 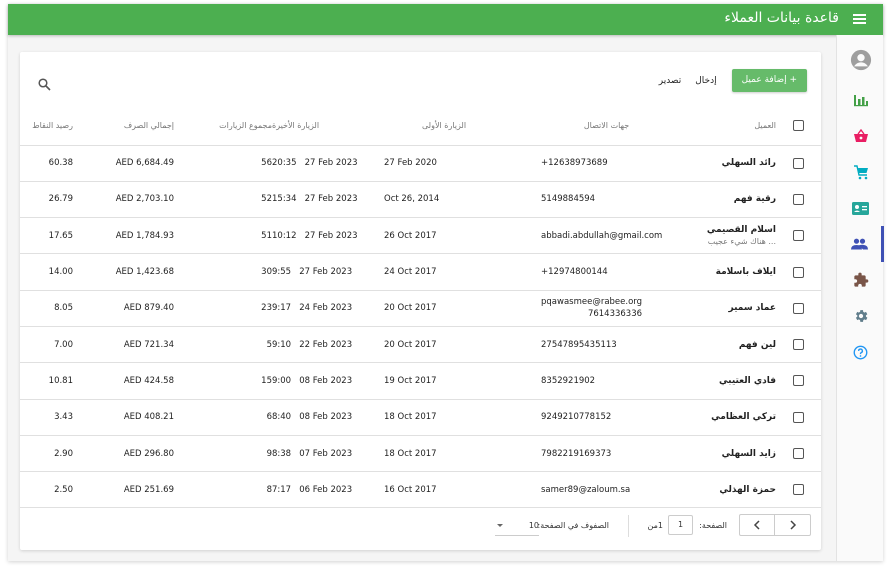 I want to click on add-customer-button: + إضافة عميل, so click(x=769, y=80).